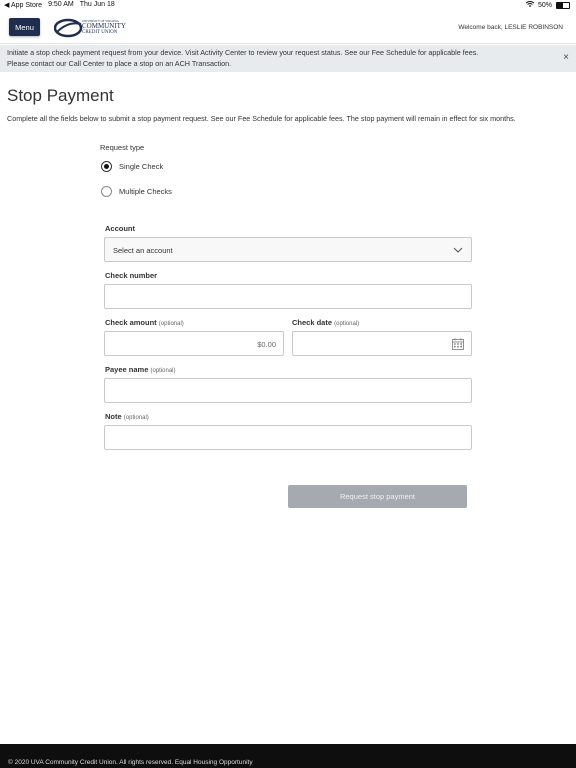 Image resolution: width=576 pixels, height=768 pixels. Describe the element at coordinates (60, 95) in the screenshot. I see `page-title: Stop Payment` at that location.